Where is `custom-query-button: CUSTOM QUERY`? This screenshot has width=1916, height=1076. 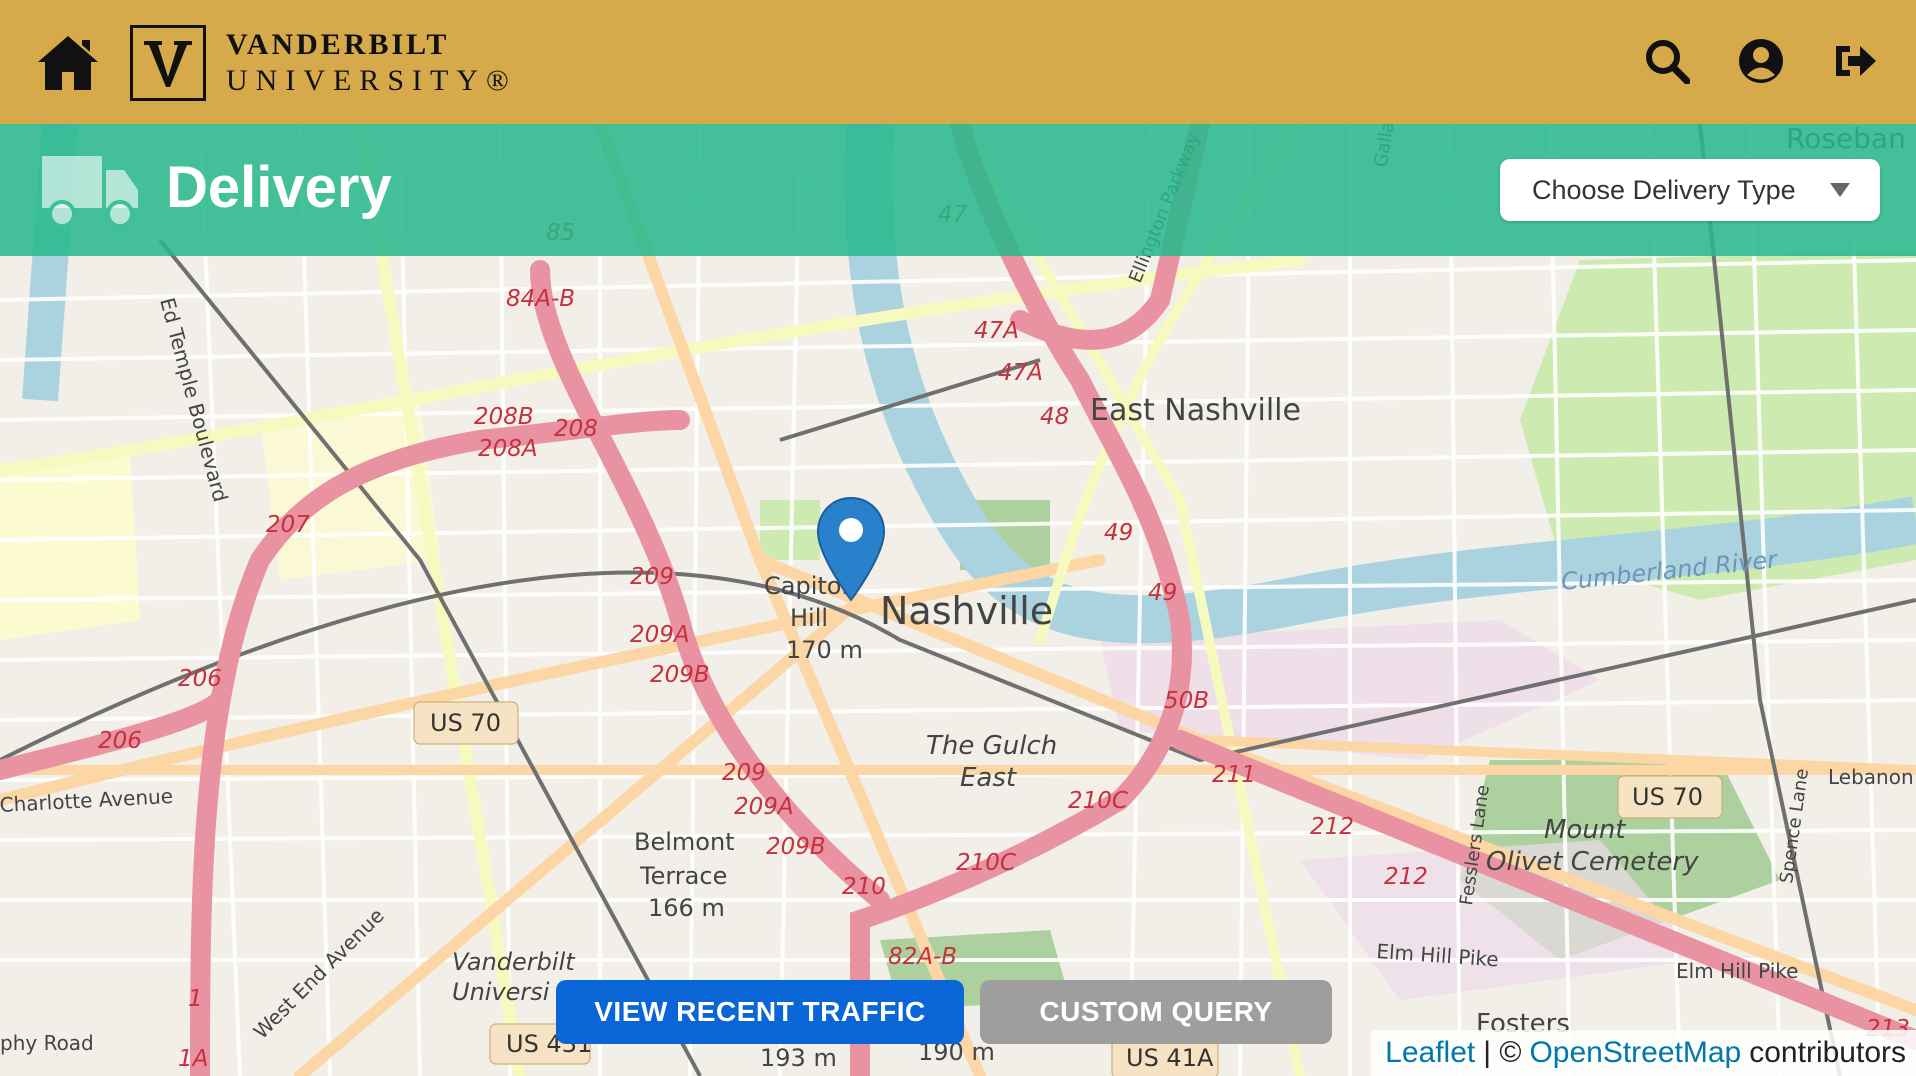
custom-query-button: CUSTOM QUERY is located at coordinates (1156, 1012).